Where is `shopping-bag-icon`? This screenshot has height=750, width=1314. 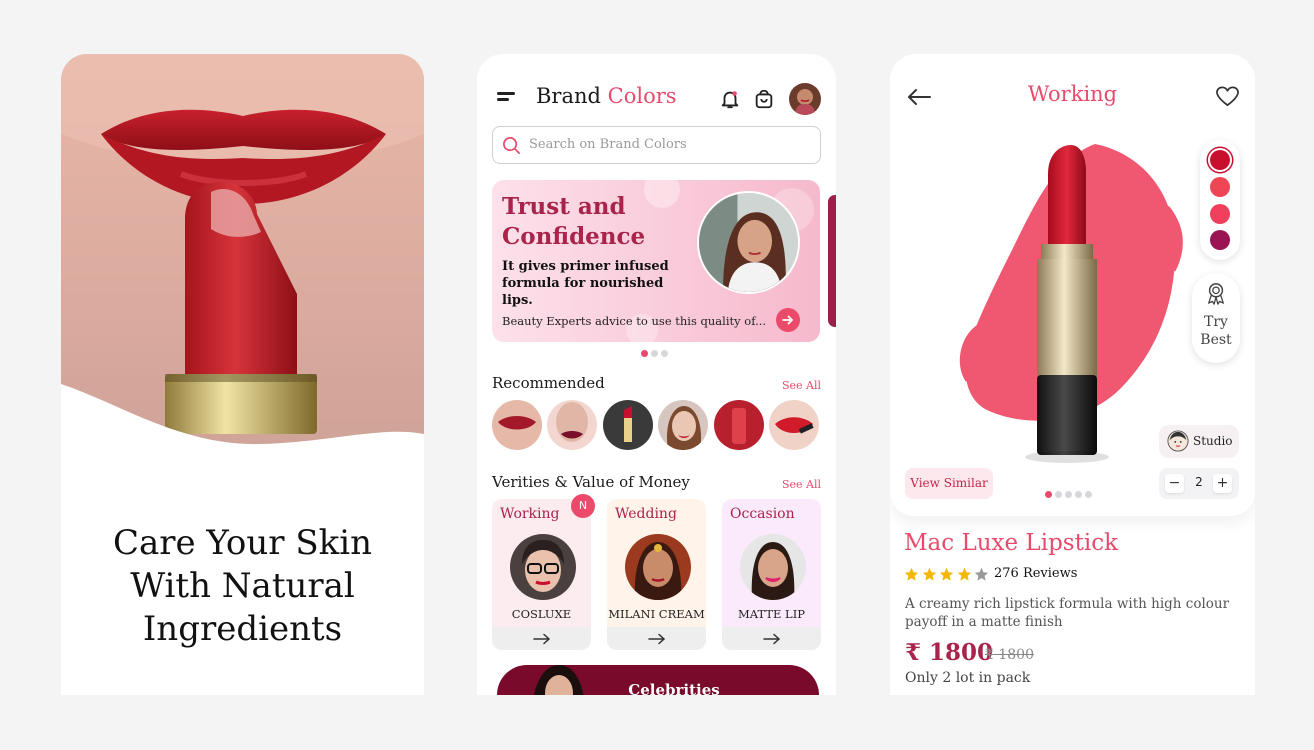 shopping-bag-icon is located at coordinates (764, 99).